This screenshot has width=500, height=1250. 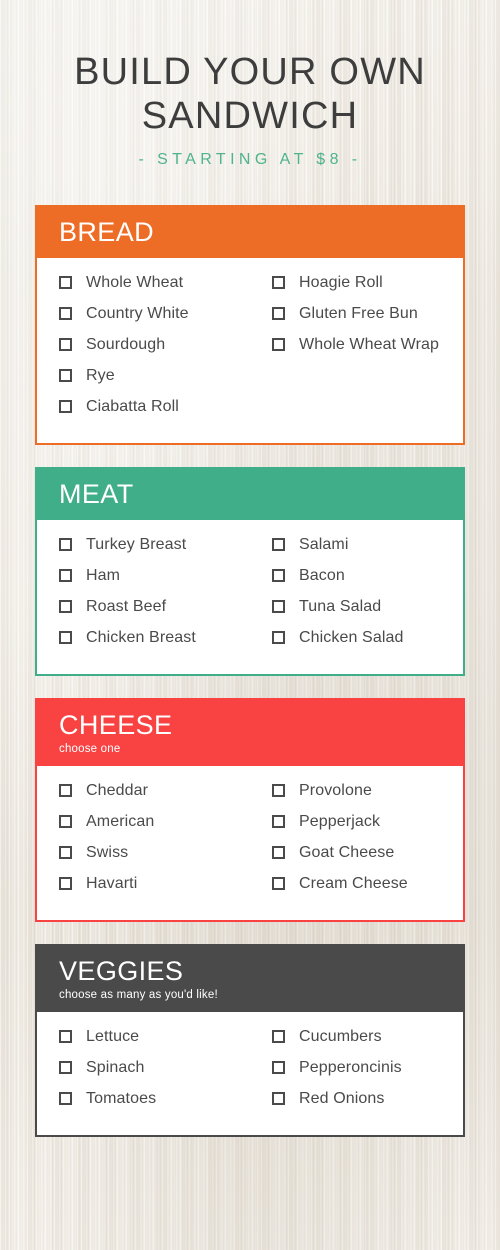 I want to click on option-row: Tomatoes, so click(x=151, y=1098).